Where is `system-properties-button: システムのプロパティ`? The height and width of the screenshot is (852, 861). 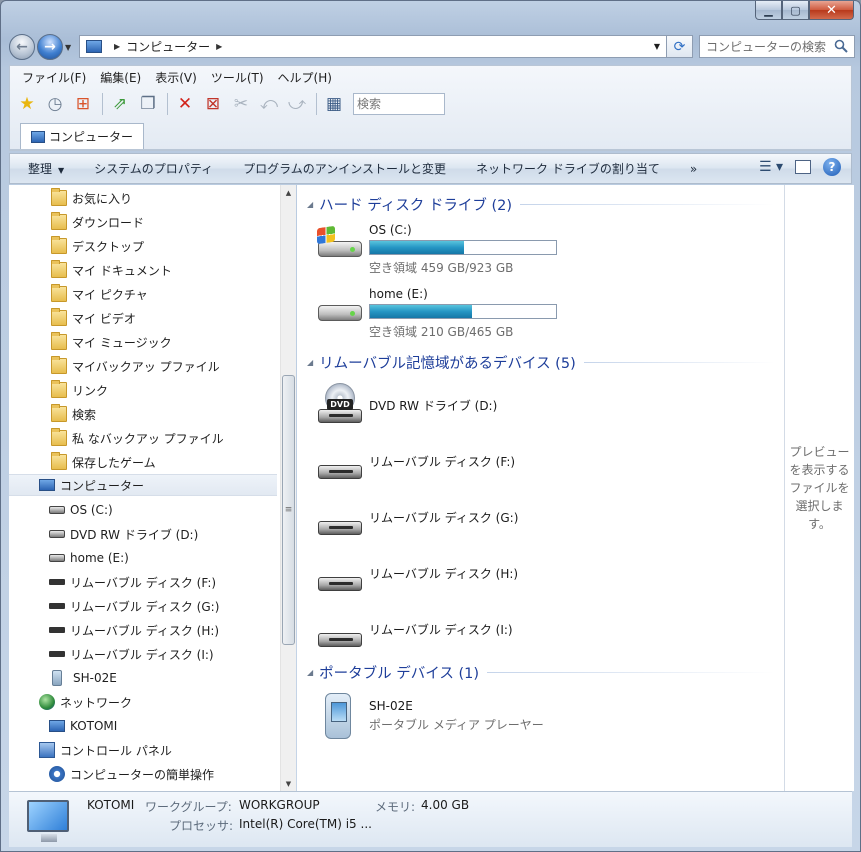
system-properties-button: システムのプロパティ is located at coordinates (153, 168).